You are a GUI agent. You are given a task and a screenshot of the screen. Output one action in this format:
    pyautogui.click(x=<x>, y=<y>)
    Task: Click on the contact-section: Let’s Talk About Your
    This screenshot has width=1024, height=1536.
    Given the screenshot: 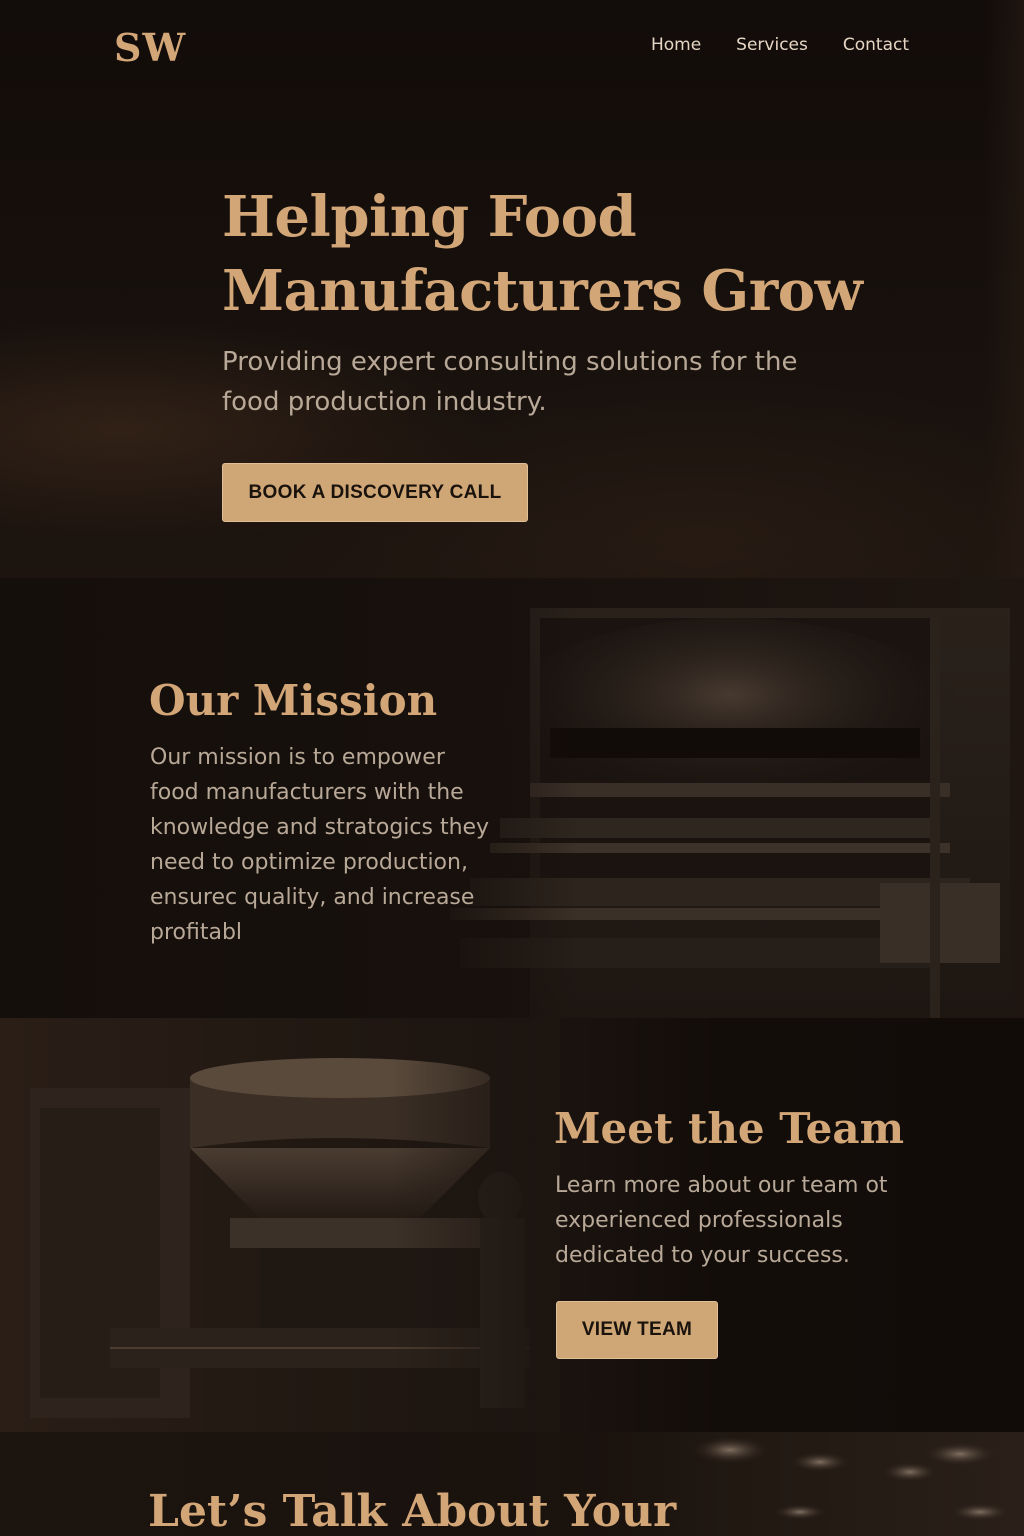 What is the action you would take?
    pyautogui.click(x=512, y=1484)
    